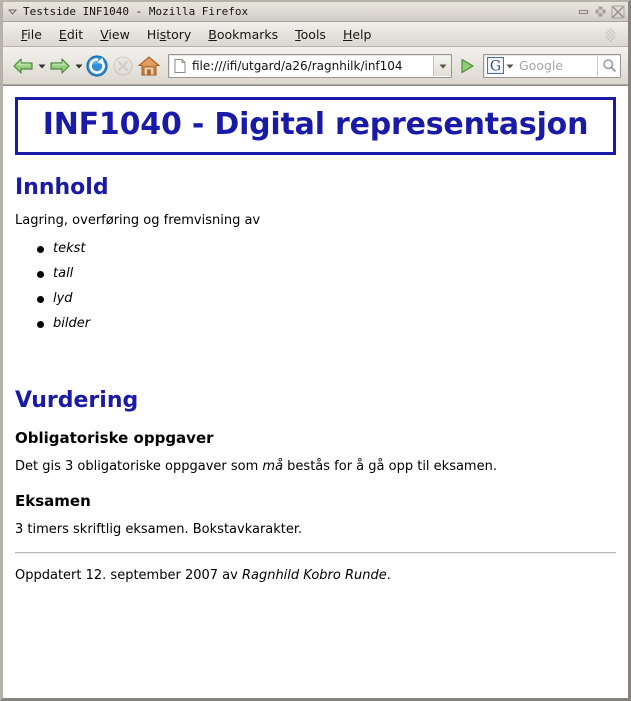  I want to click on home-icon, so click(149, 66).